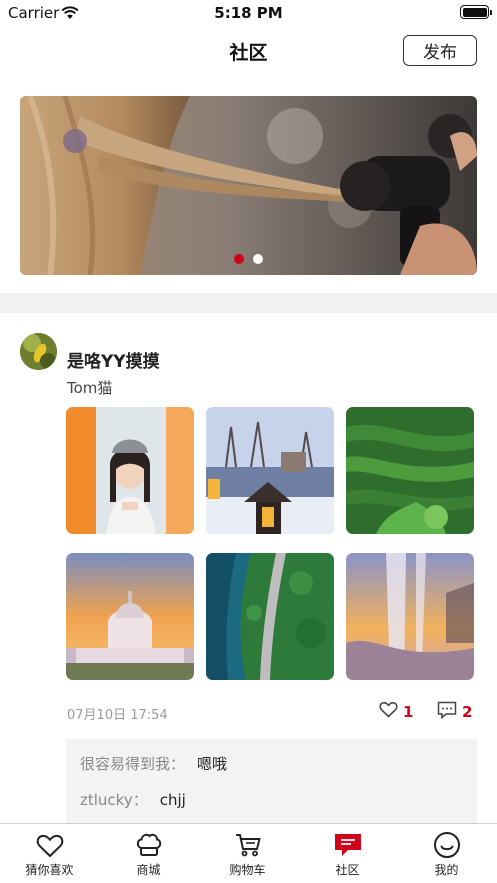 The width and height of the screenshot is (497, 883). I want to click on comment-row: ztlucky： chjj, so click(133, 799).